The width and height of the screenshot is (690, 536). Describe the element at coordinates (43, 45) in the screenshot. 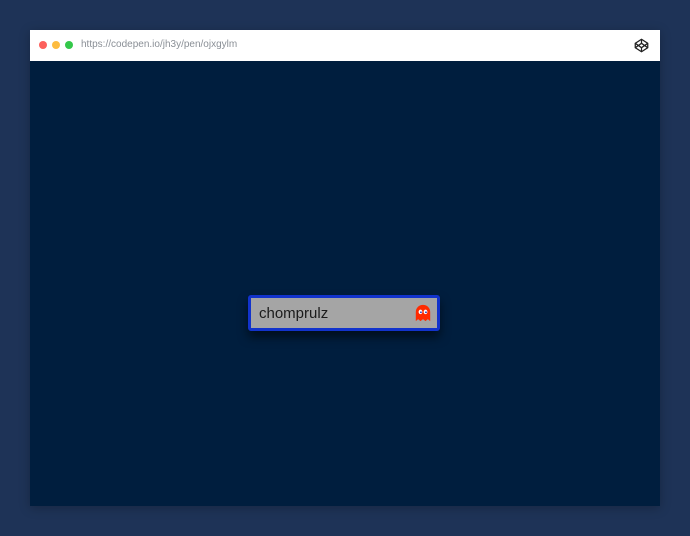

I see `close-dot` at that location.